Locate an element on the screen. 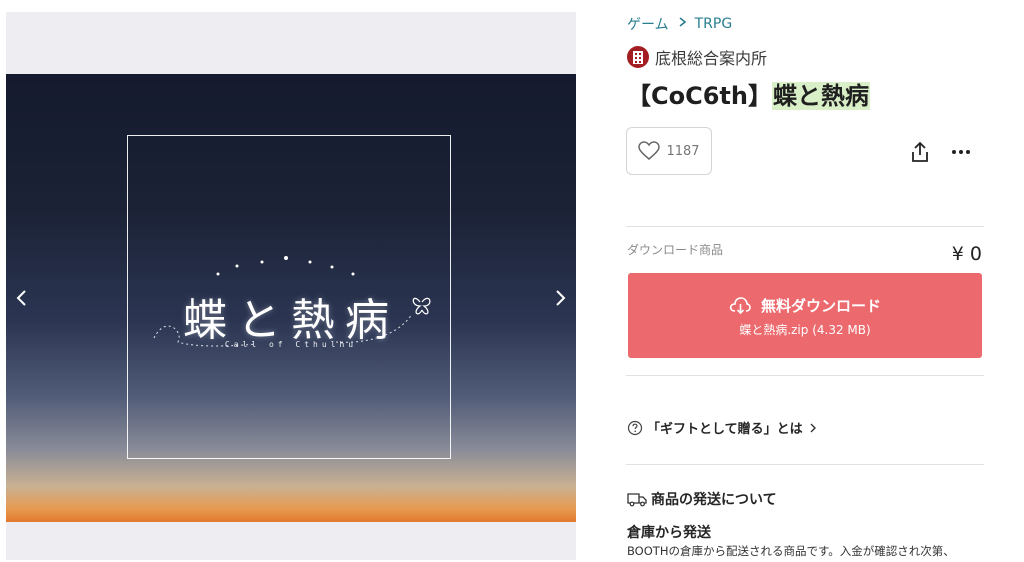  breadcrumb-item-trpg: TRPG is located at coordinates (714, 24).